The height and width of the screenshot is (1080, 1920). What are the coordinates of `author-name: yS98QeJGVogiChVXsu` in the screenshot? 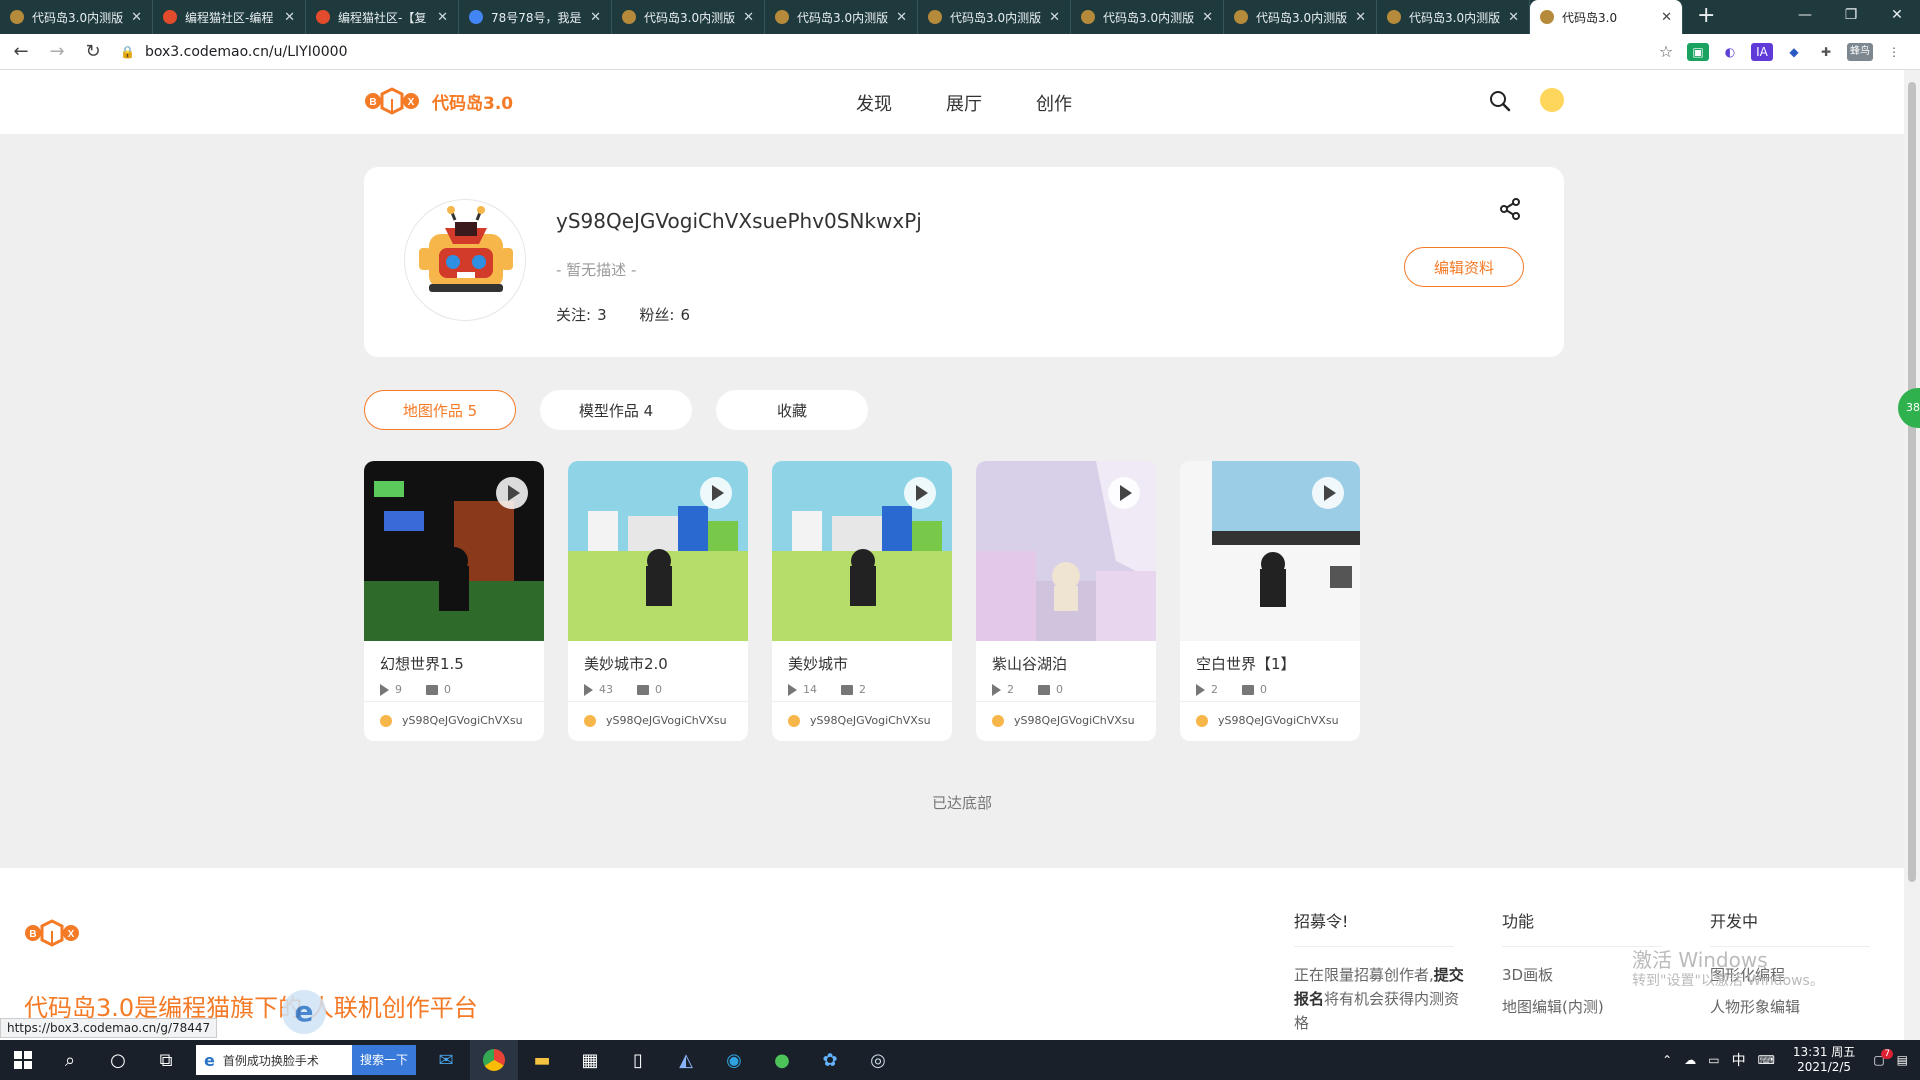 It's located at (1278, 720).